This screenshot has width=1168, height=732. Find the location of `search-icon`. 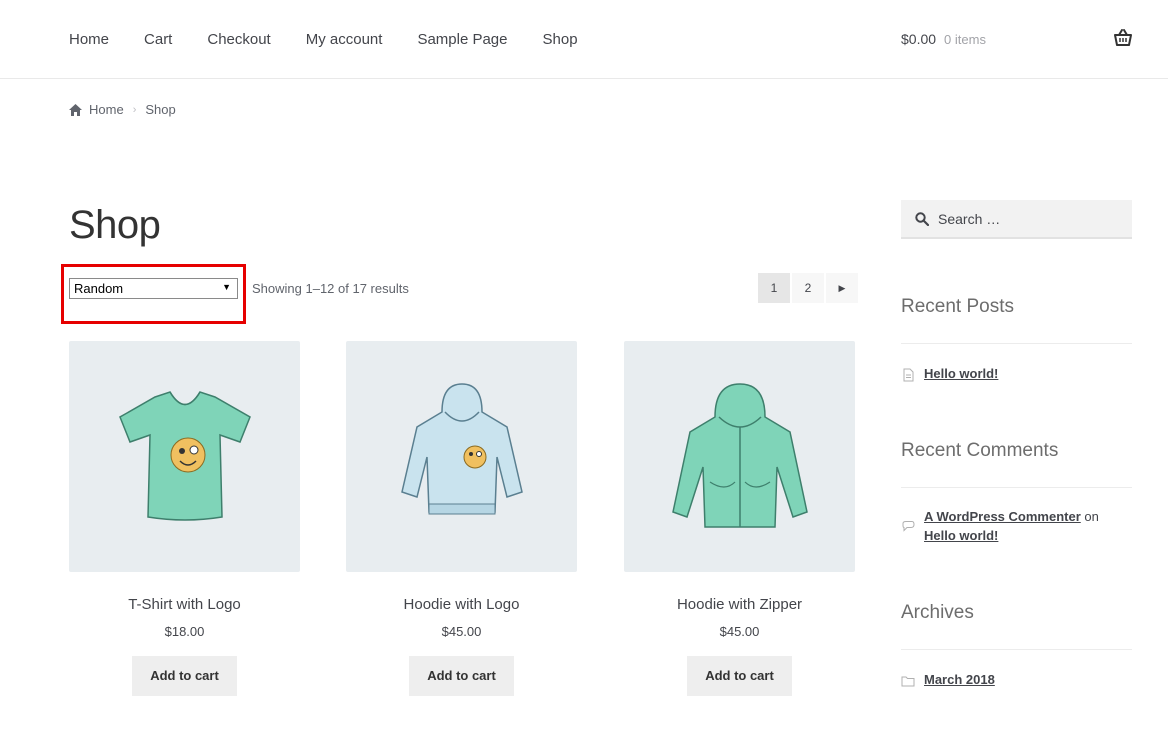

search-icon is located at coordinates (922, 218).